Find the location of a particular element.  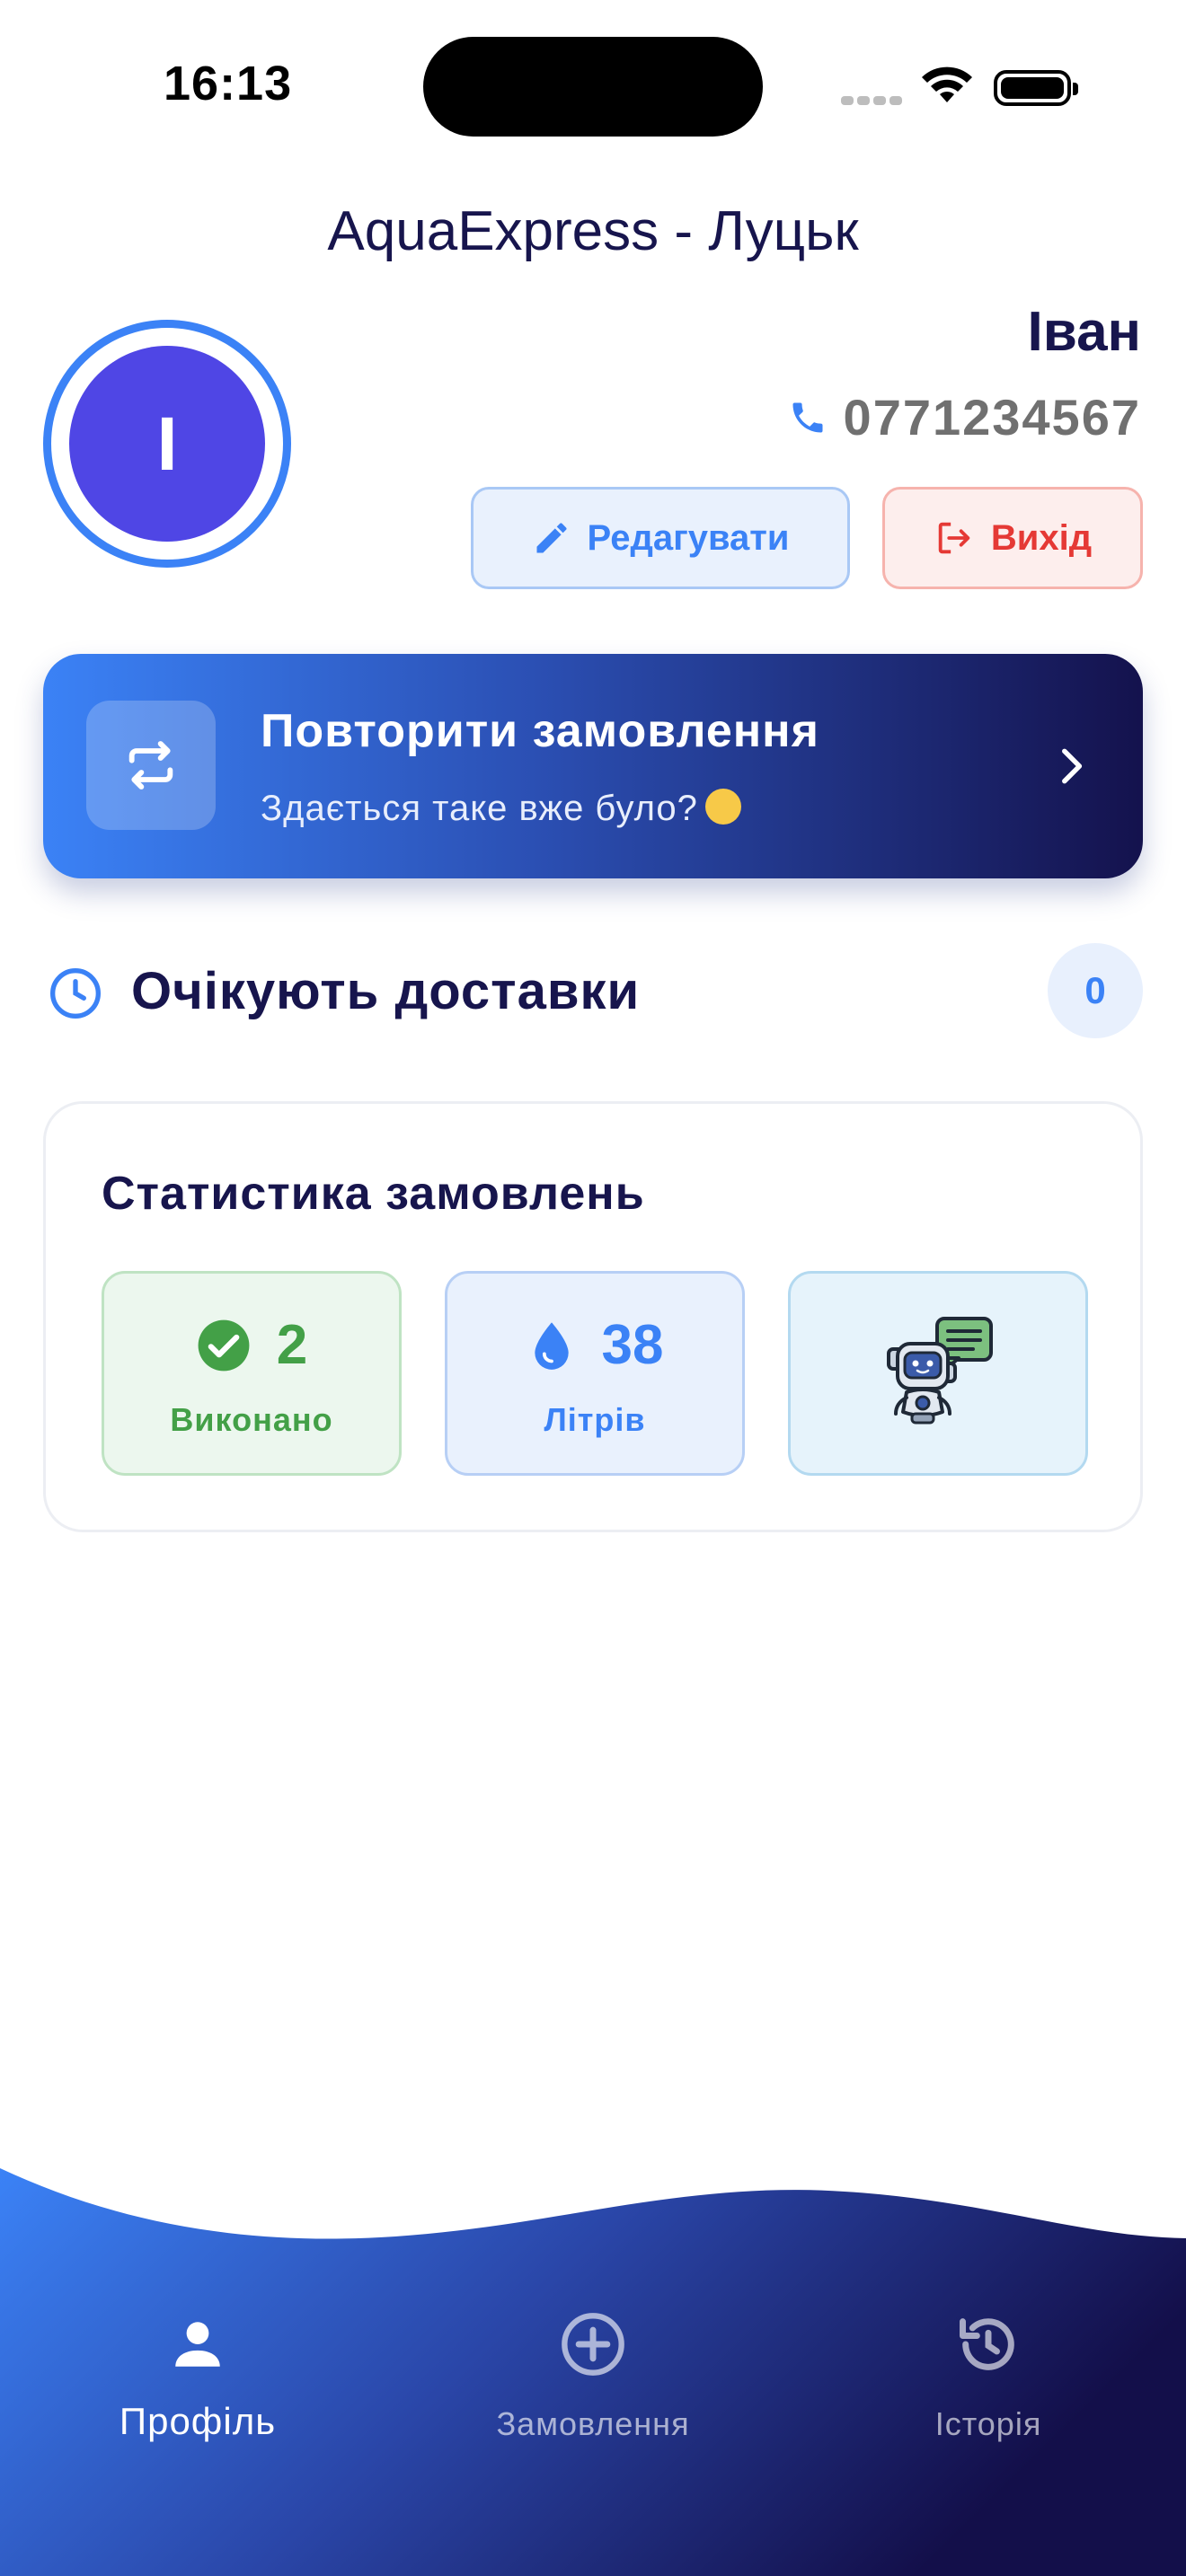

completed-label: Виконано is located at coordinates (251, 1419).